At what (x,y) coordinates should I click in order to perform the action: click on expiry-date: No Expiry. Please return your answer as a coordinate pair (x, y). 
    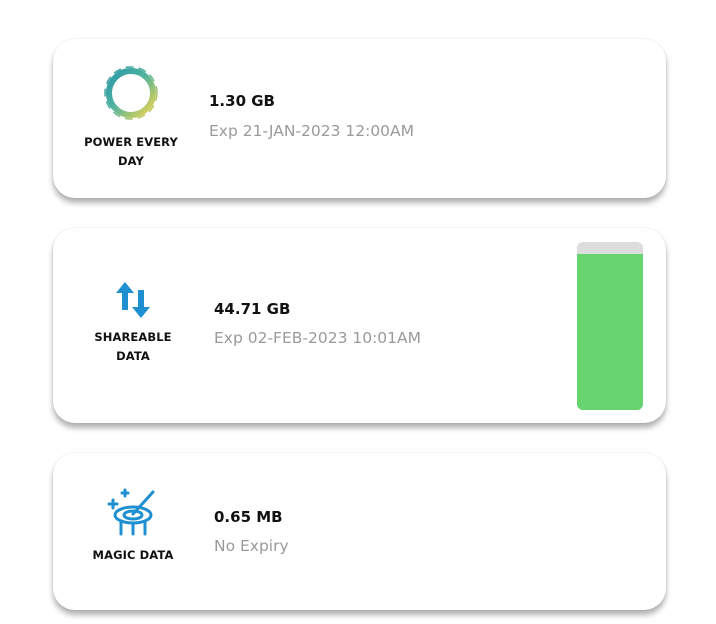
    Looking at the image, I should click on (251, 546).